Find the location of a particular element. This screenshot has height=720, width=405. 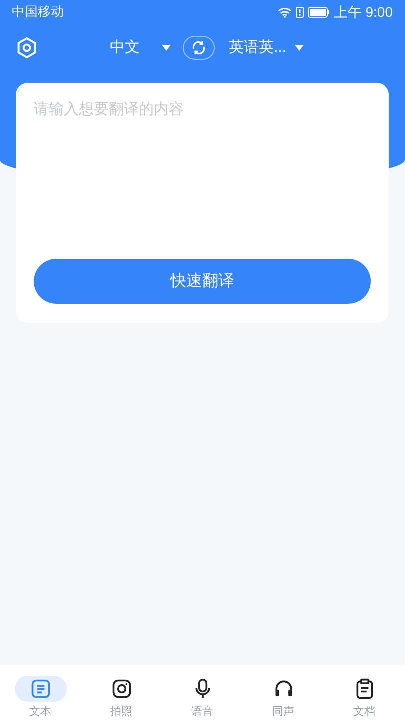

clock-label: 上午 9:00 is located at coordinates (363, 12).